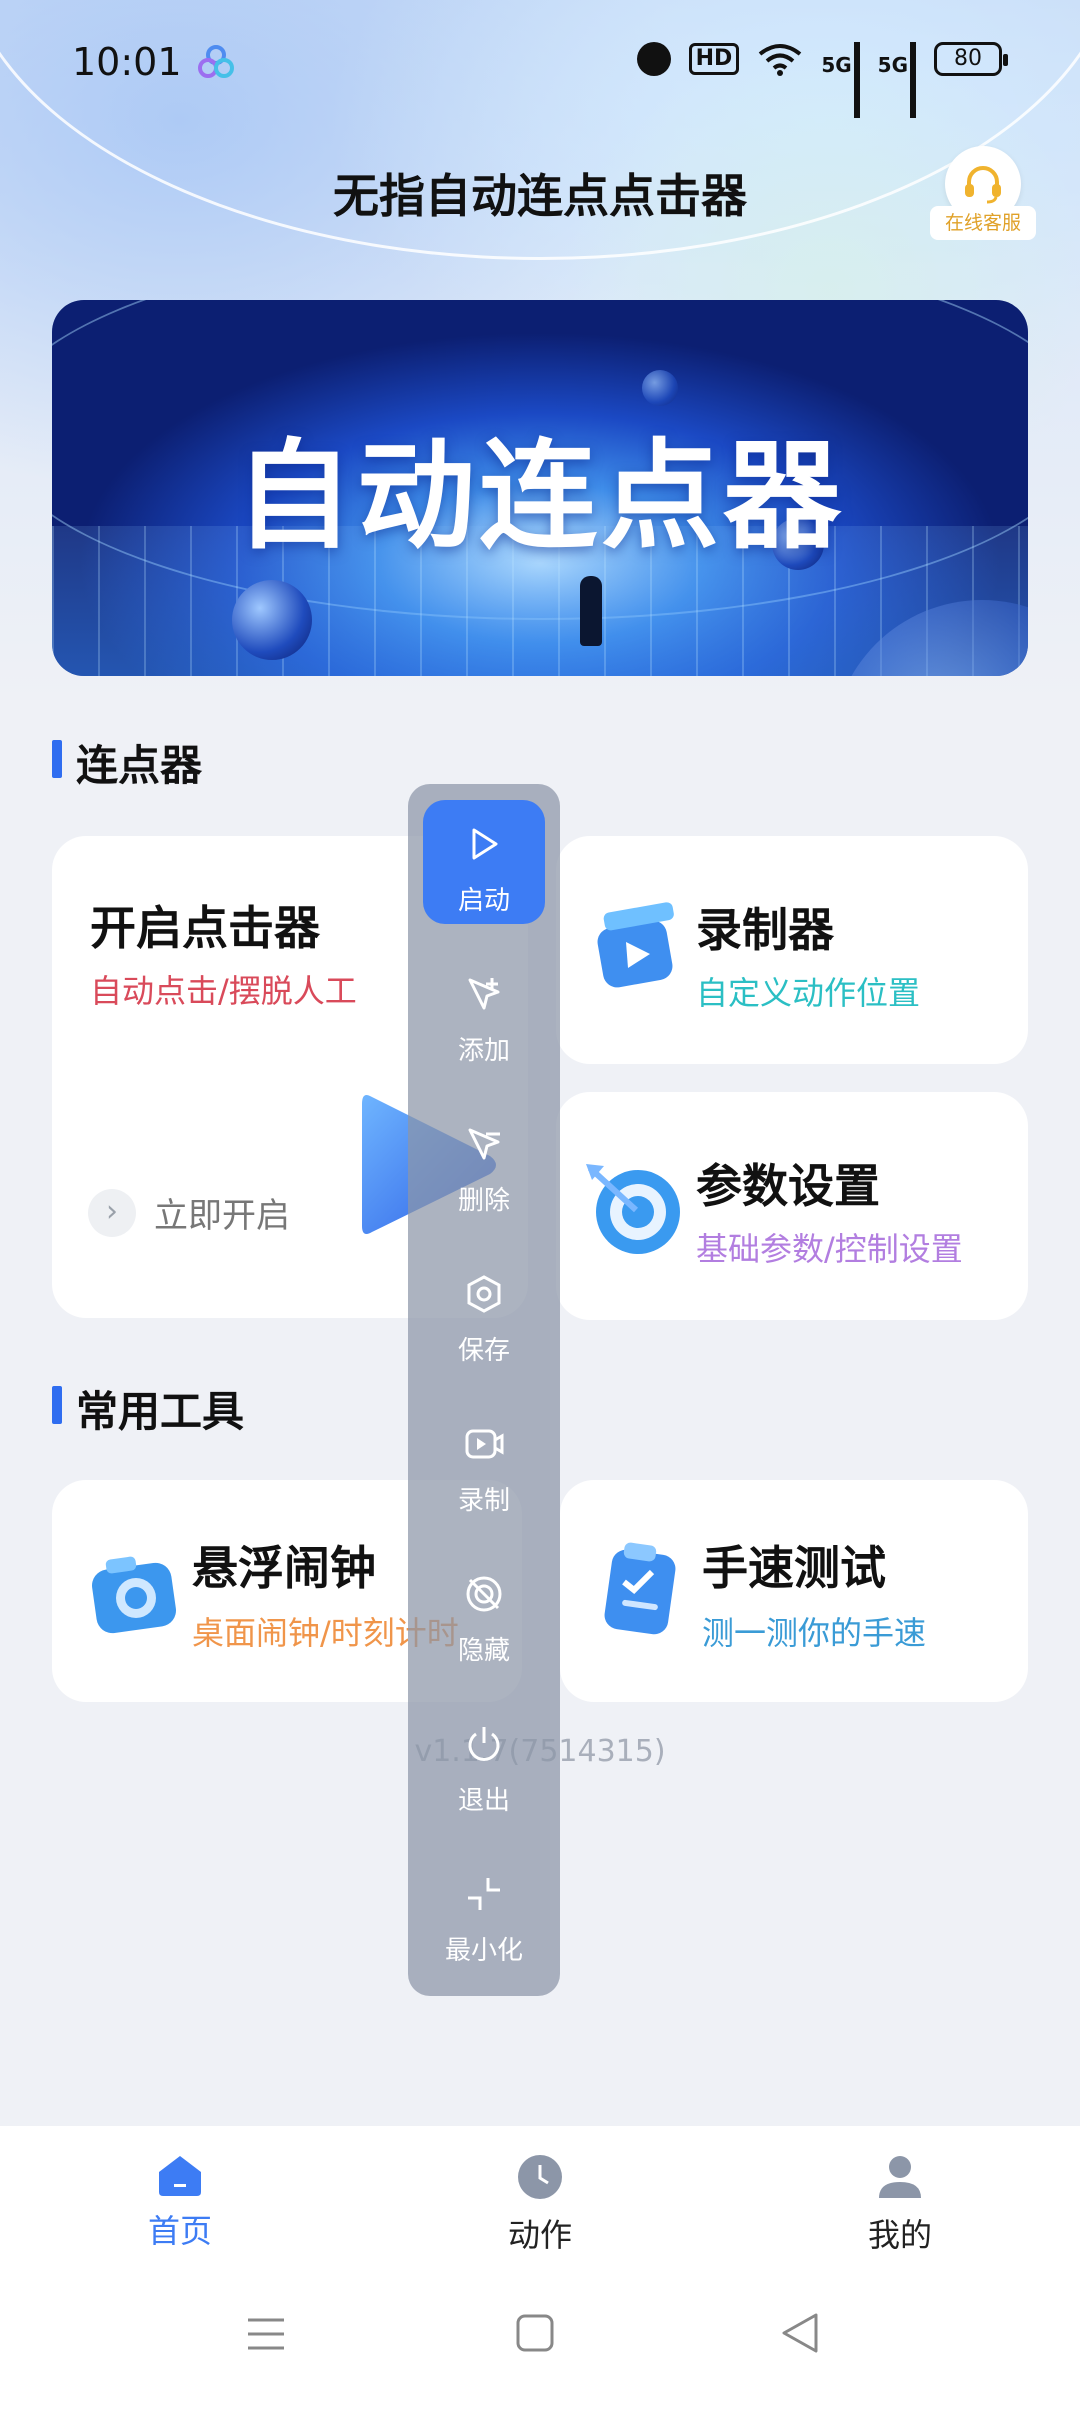 This screenshot has width=1080, height=2414. I want to click on floating-toolbar: 启动 添加 删除 保存 录制 隐藏 退出 最小化, so click(484, 1390).